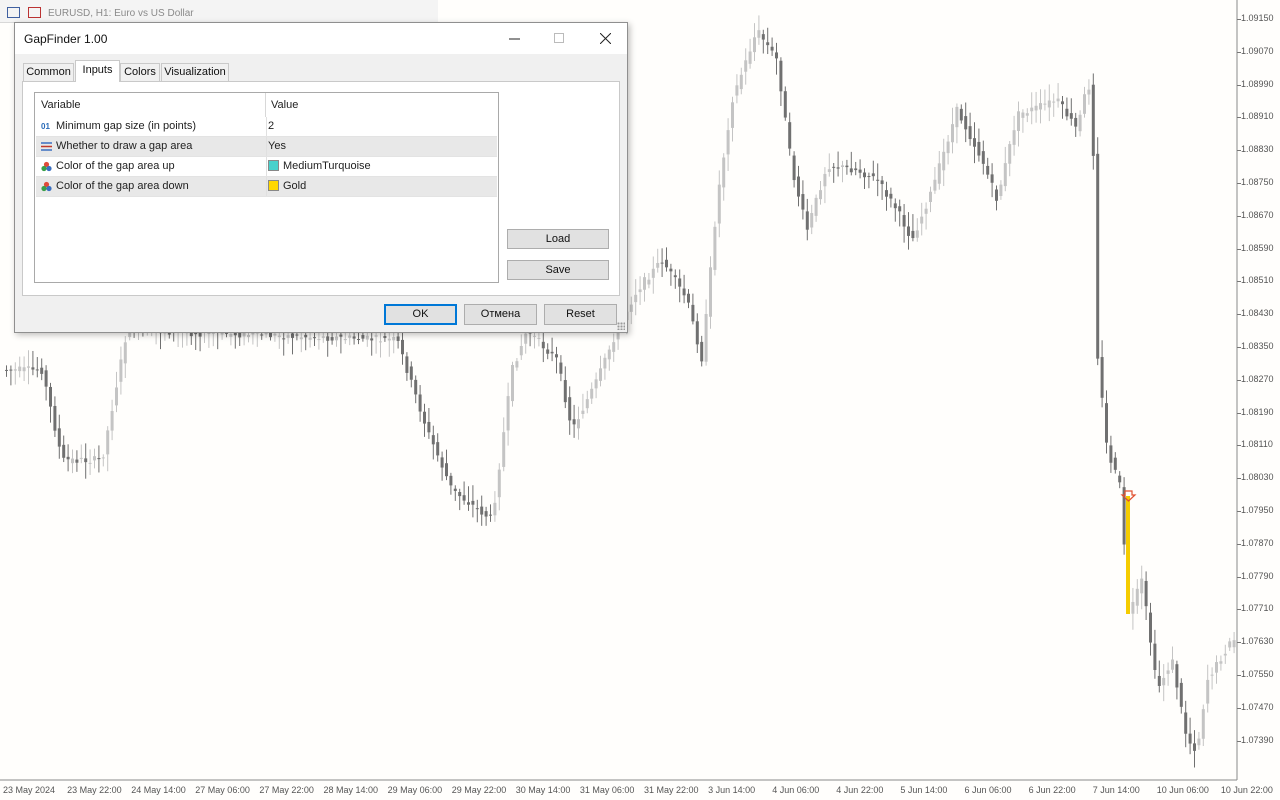 The width and height of the screenshot is (1280, 800). I want to click on tab-inputs: Inputs, so click(97, 71).